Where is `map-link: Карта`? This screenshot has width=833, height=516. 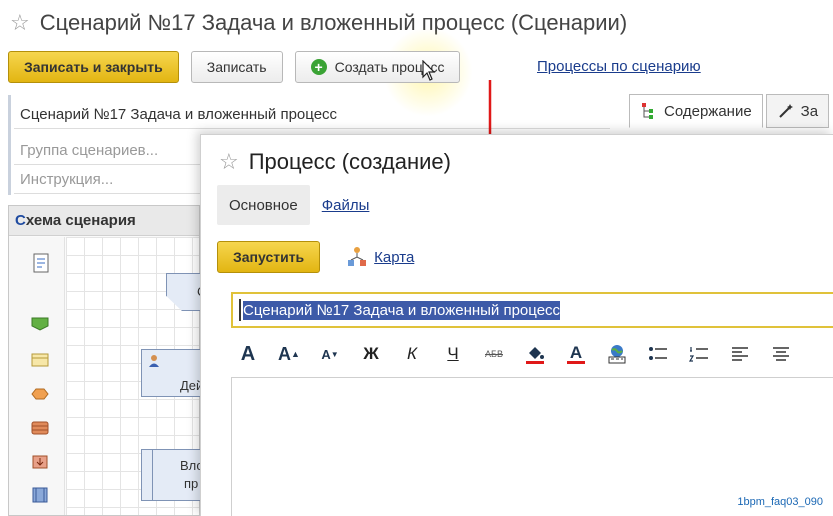
map-link: Карта is located at coordinates (394, 257).